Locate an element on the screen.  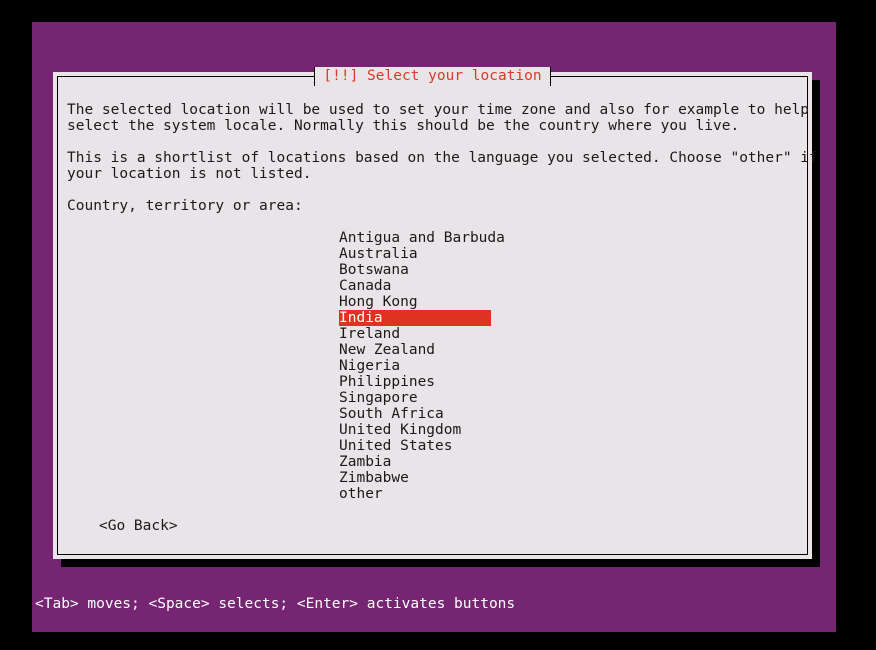
description-line-4: your location is not listed. is located at coordinates (189, 174).